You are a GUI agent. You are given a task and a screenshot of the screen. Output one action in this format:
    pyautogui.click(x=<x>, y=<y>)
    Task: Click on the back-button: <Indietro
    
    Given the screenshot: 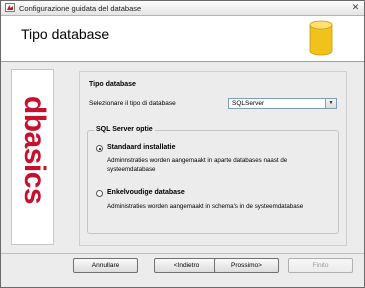 What is the action you would take?
    pyautogui.click(x=186, y=265)
    